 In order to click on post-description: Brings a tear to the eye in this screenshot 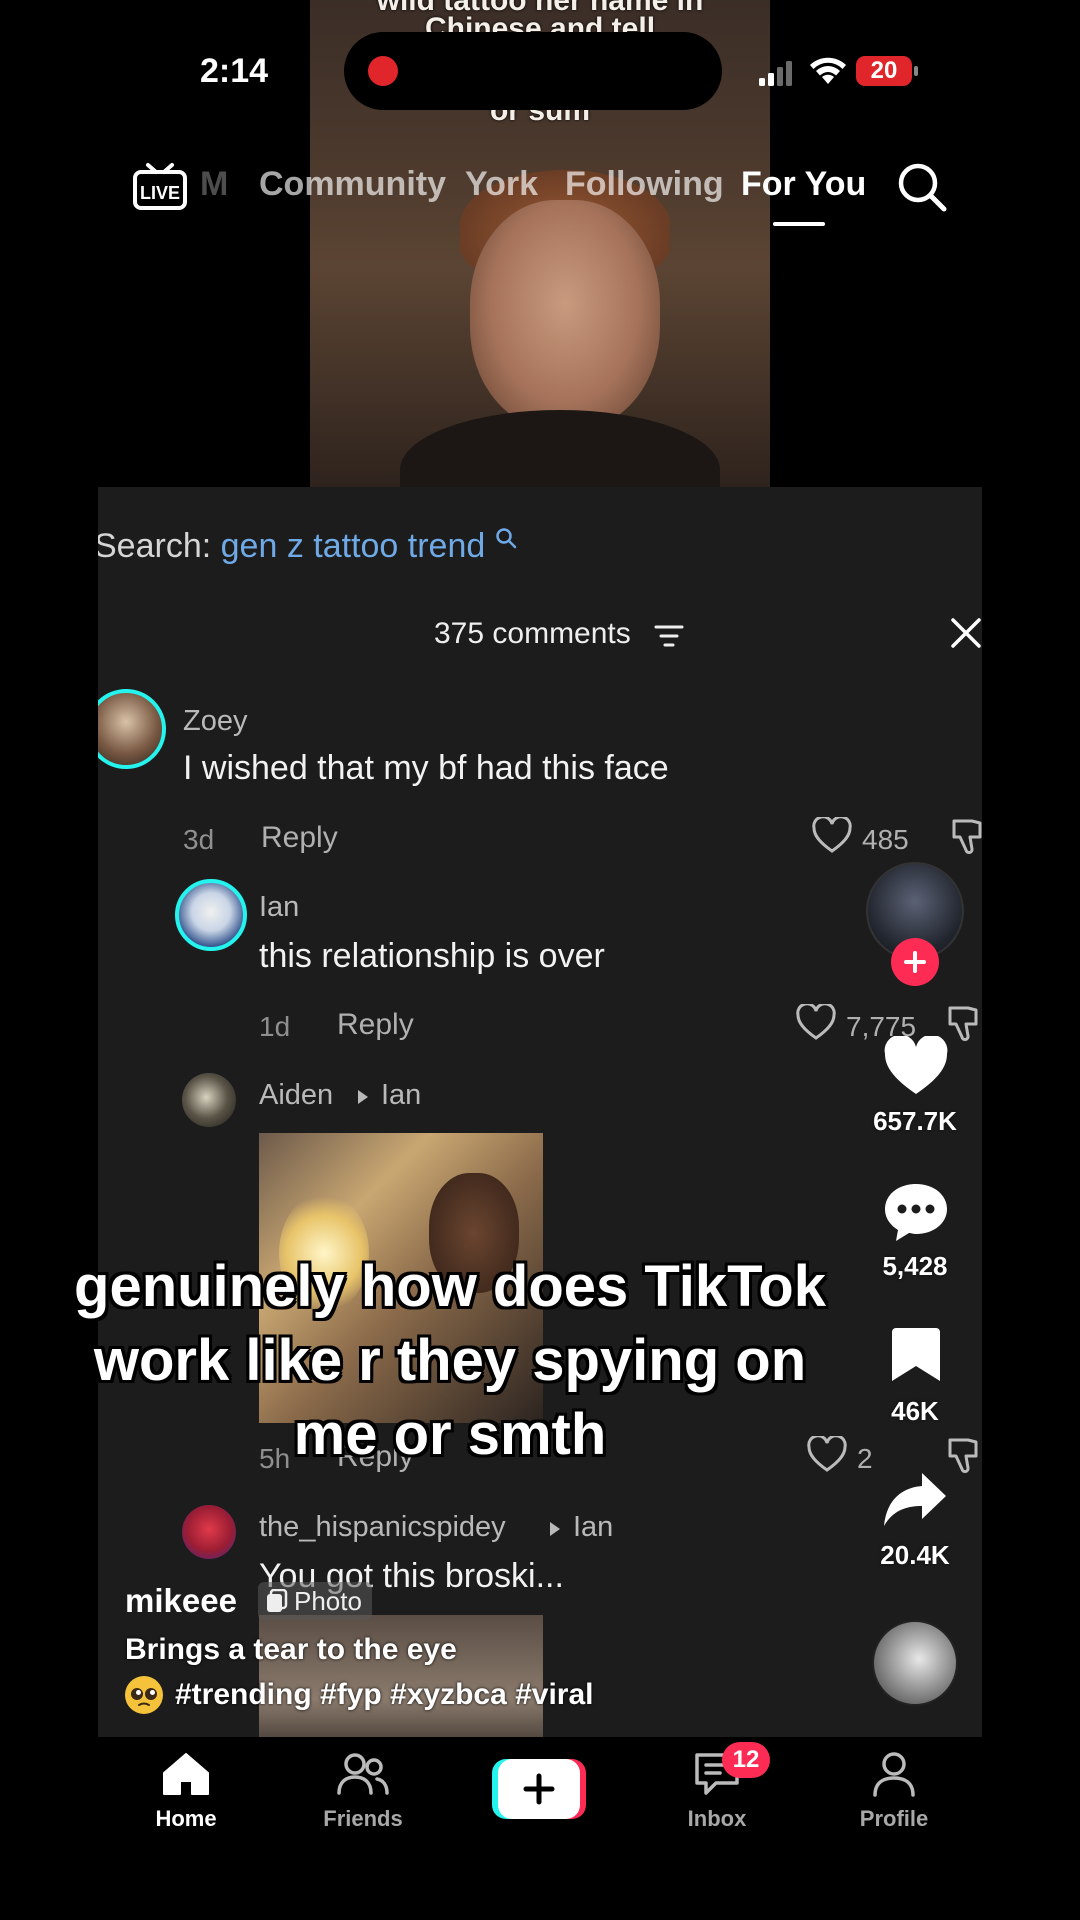, I will do `click(291, 1649)`.